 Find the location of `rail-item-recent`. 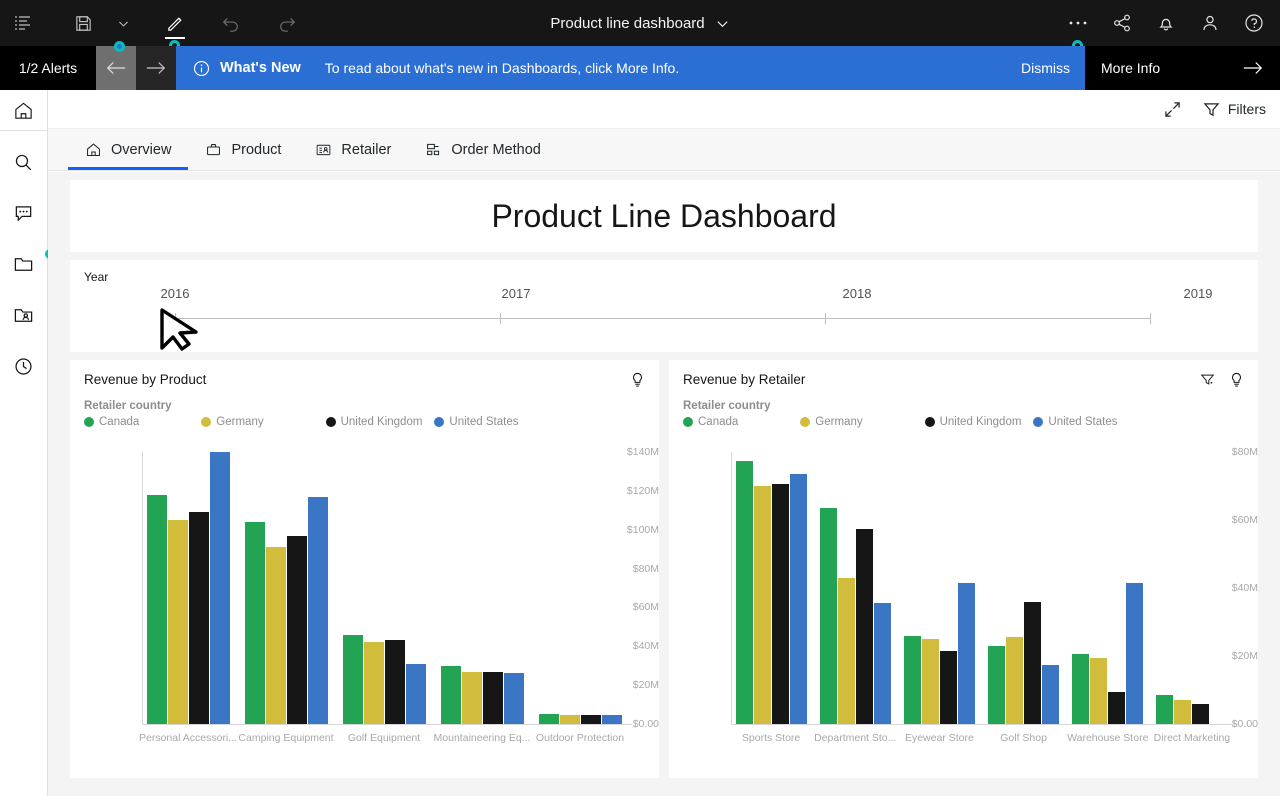

rail-item-recent is located at coordinates (23, 366).